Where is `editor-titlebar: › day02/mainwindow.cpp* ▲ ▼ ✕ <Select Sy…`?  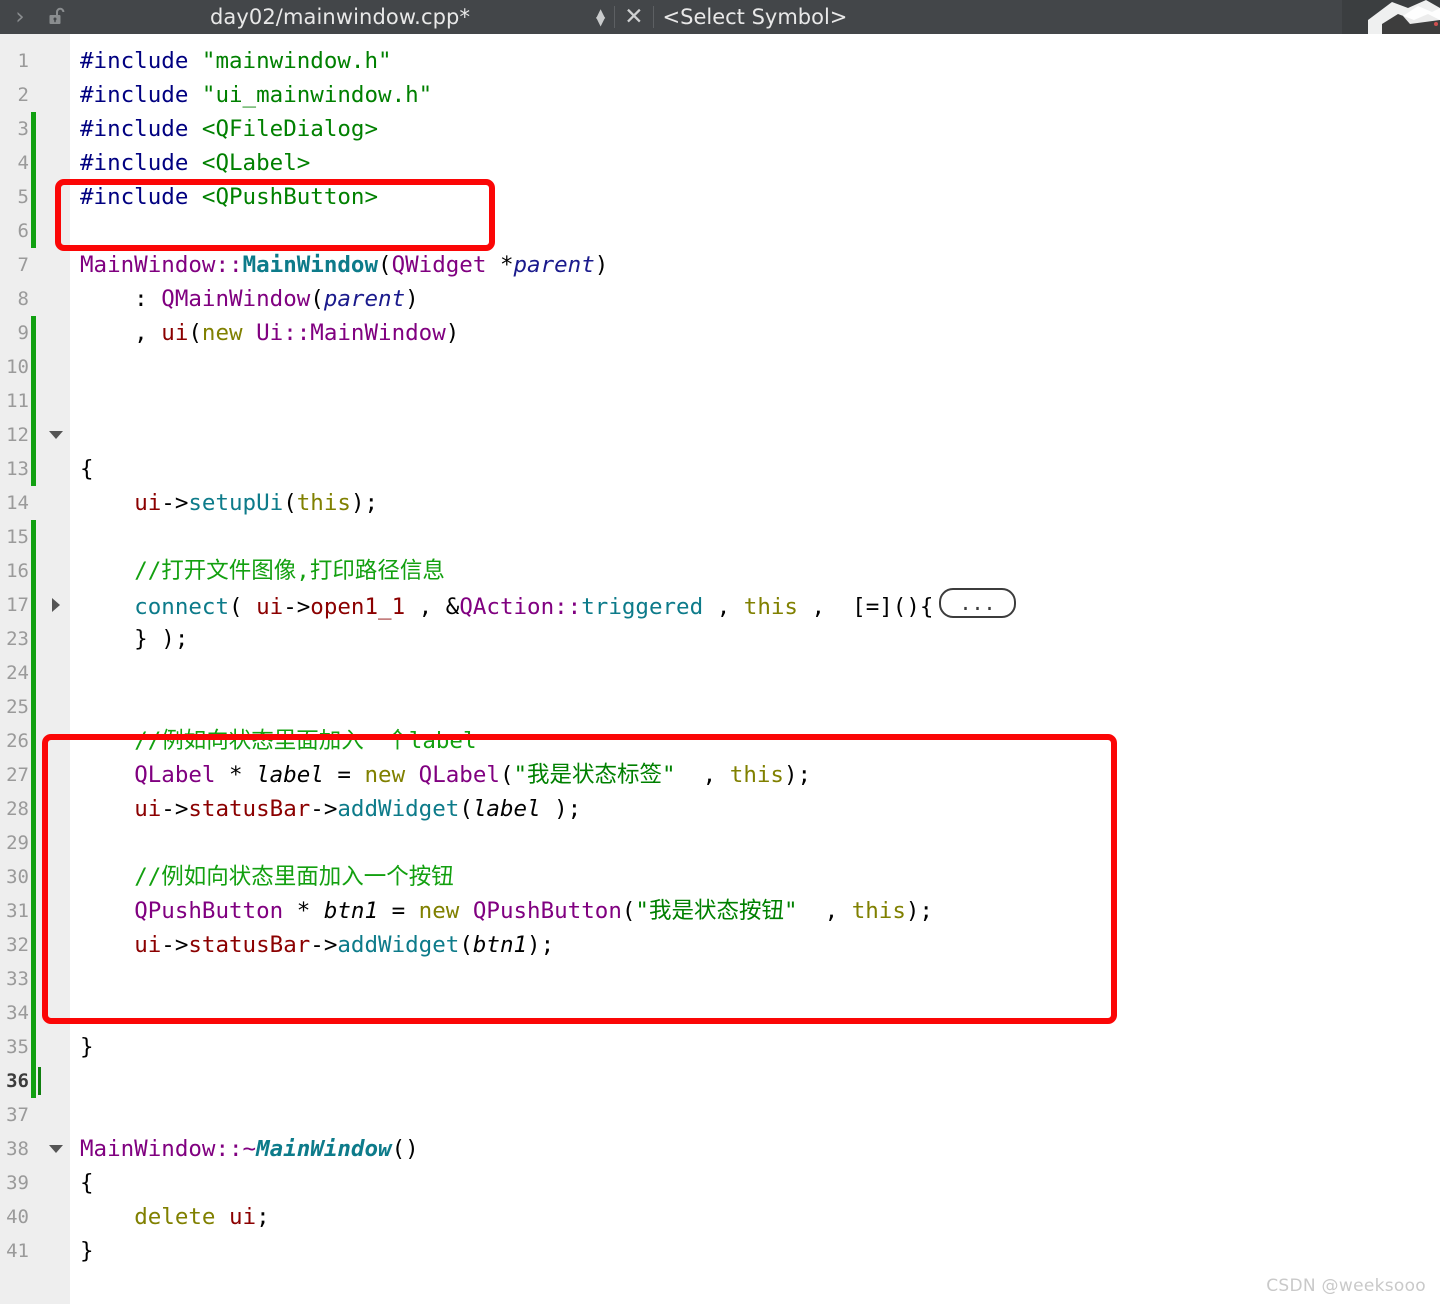
editor-titlebar: › day02/mainwindow.cpp* ▲ ▼ ✕ <Select Sy… is located at coordinates (720, 17).